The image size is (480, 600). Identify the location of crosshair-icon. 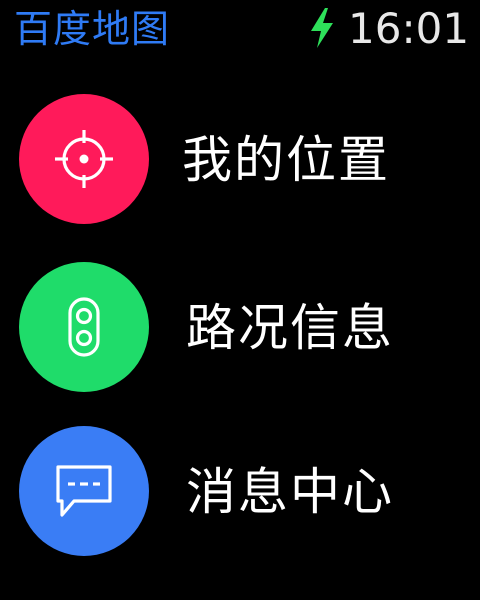
(84, 159).